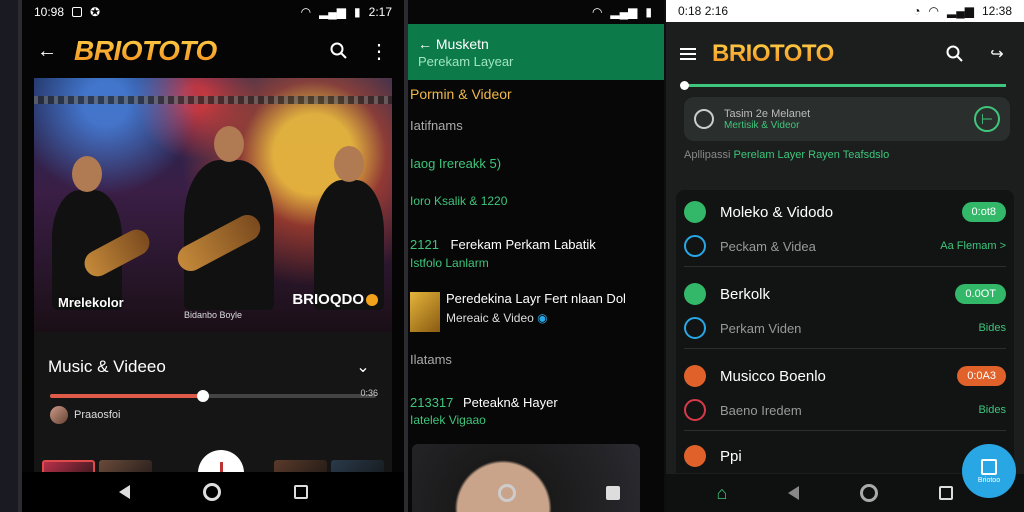 This screenshot has width=1024, height=512. What do you see at coordinates (845, 456) in the screenshot?
I see `list-item: Ppi` at bounding box center [845, 456].